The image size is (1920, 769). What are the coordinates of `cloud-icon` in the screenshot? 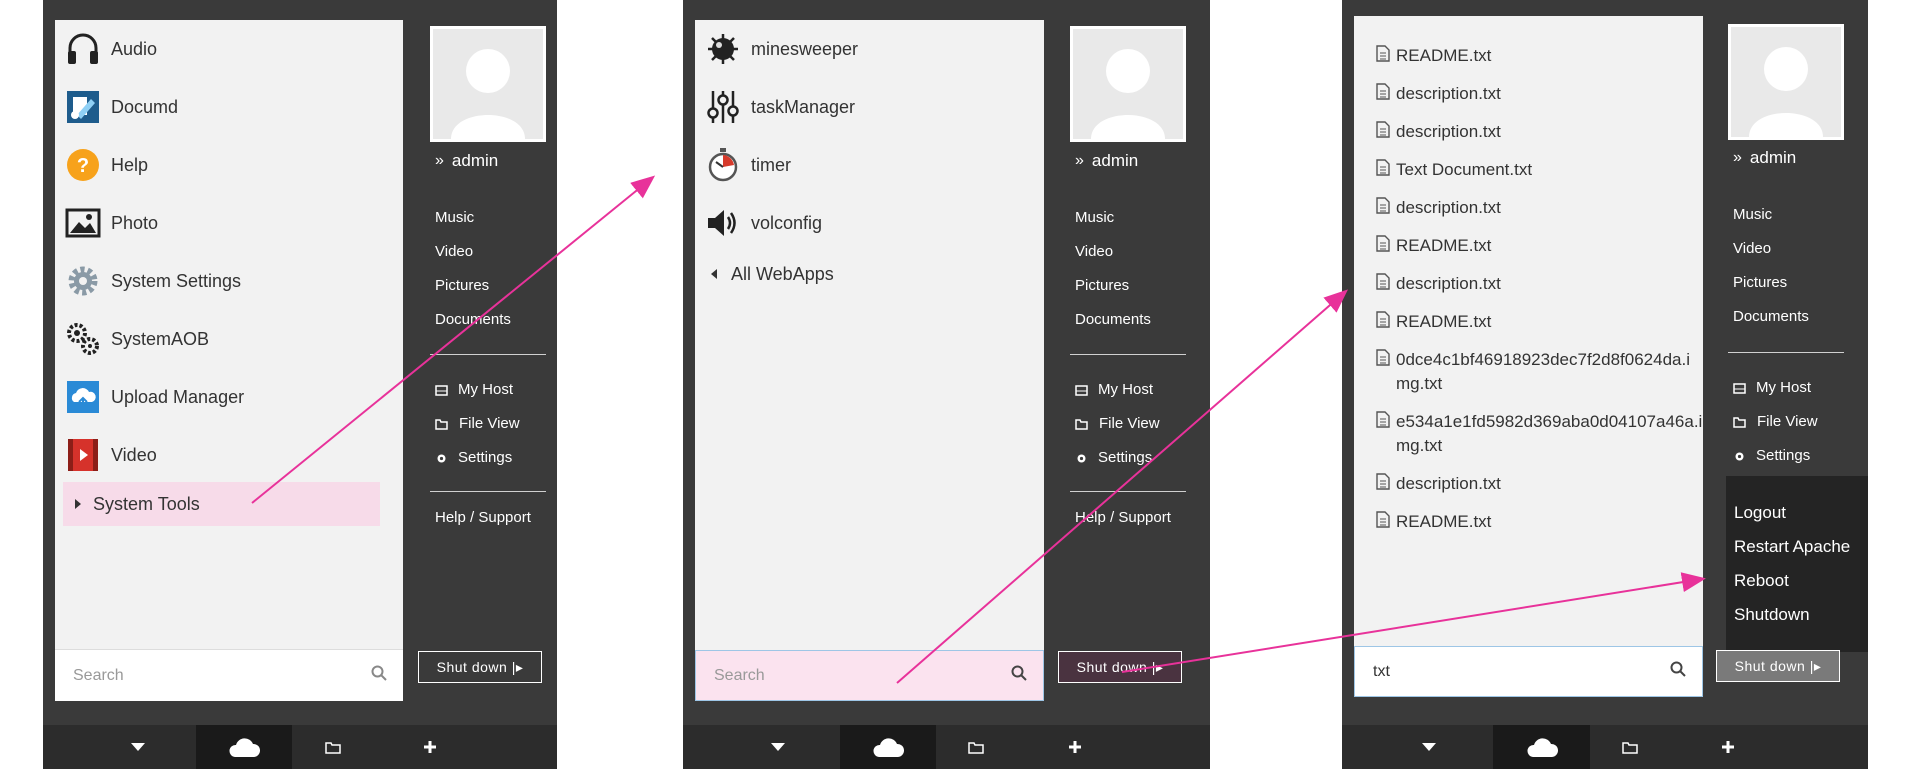 It's located at (244, 747).